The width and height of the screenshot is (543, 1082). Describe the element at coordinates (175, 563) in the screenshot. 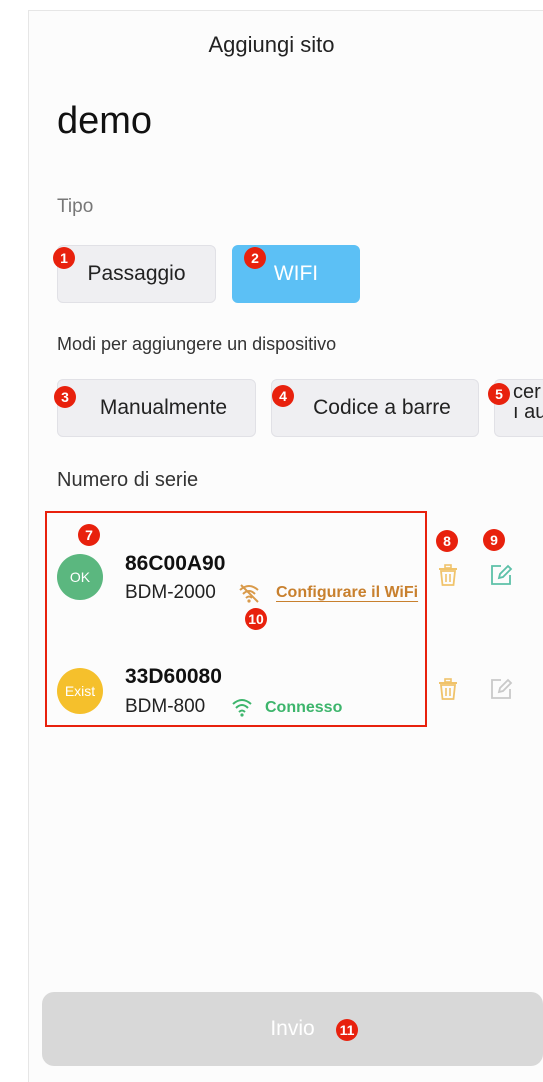

I see `device-serial: 86C00A90` at that location.